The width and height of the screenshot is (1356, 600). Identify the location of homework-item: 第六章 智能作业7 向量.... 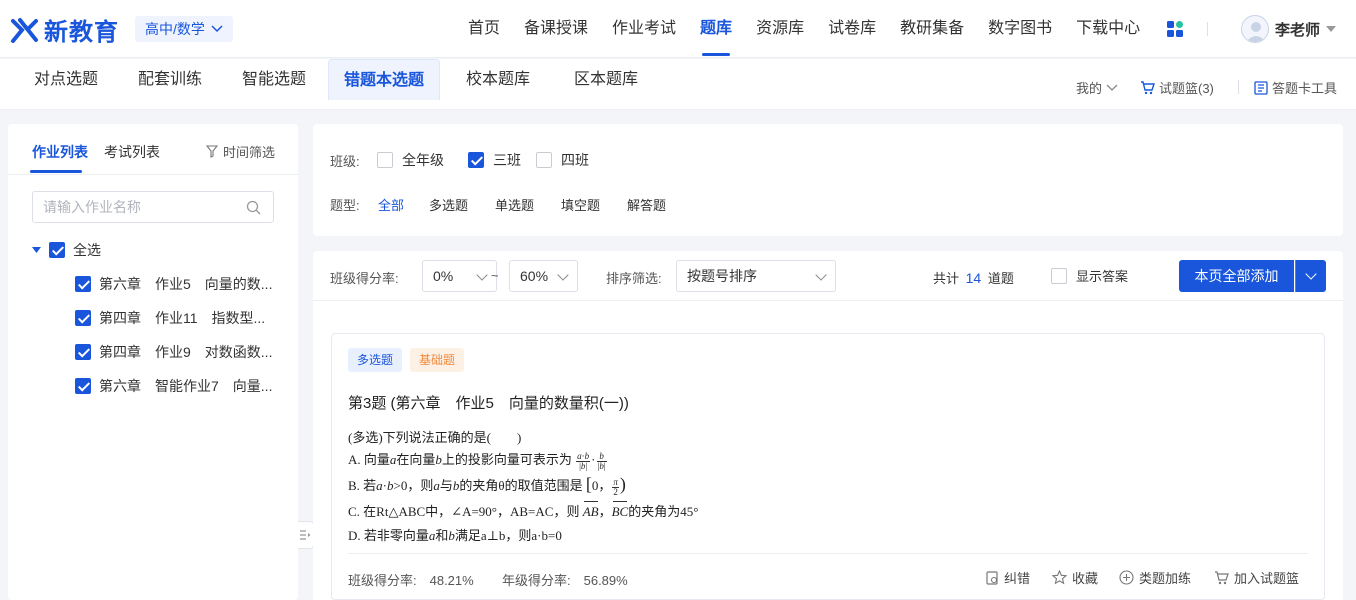
(173, 386).